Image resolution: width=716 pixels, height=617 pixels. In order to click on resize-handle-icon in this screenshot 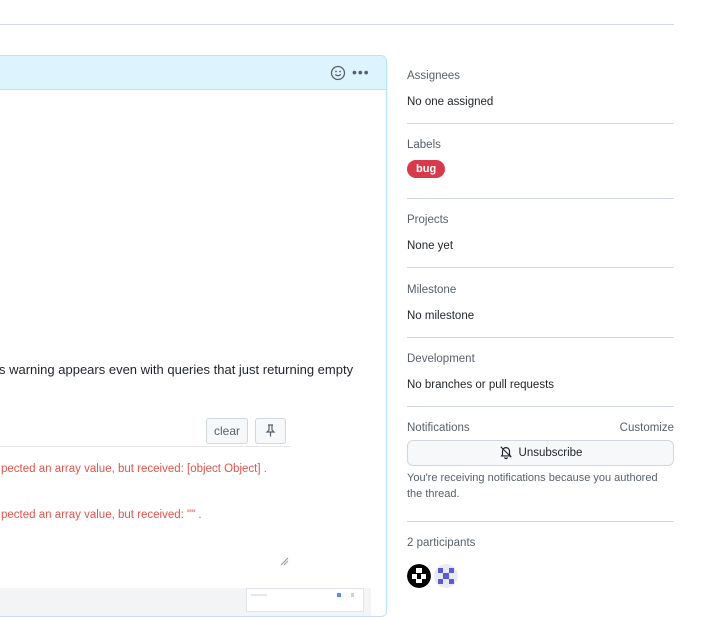, I will do `click(284, 561)`.